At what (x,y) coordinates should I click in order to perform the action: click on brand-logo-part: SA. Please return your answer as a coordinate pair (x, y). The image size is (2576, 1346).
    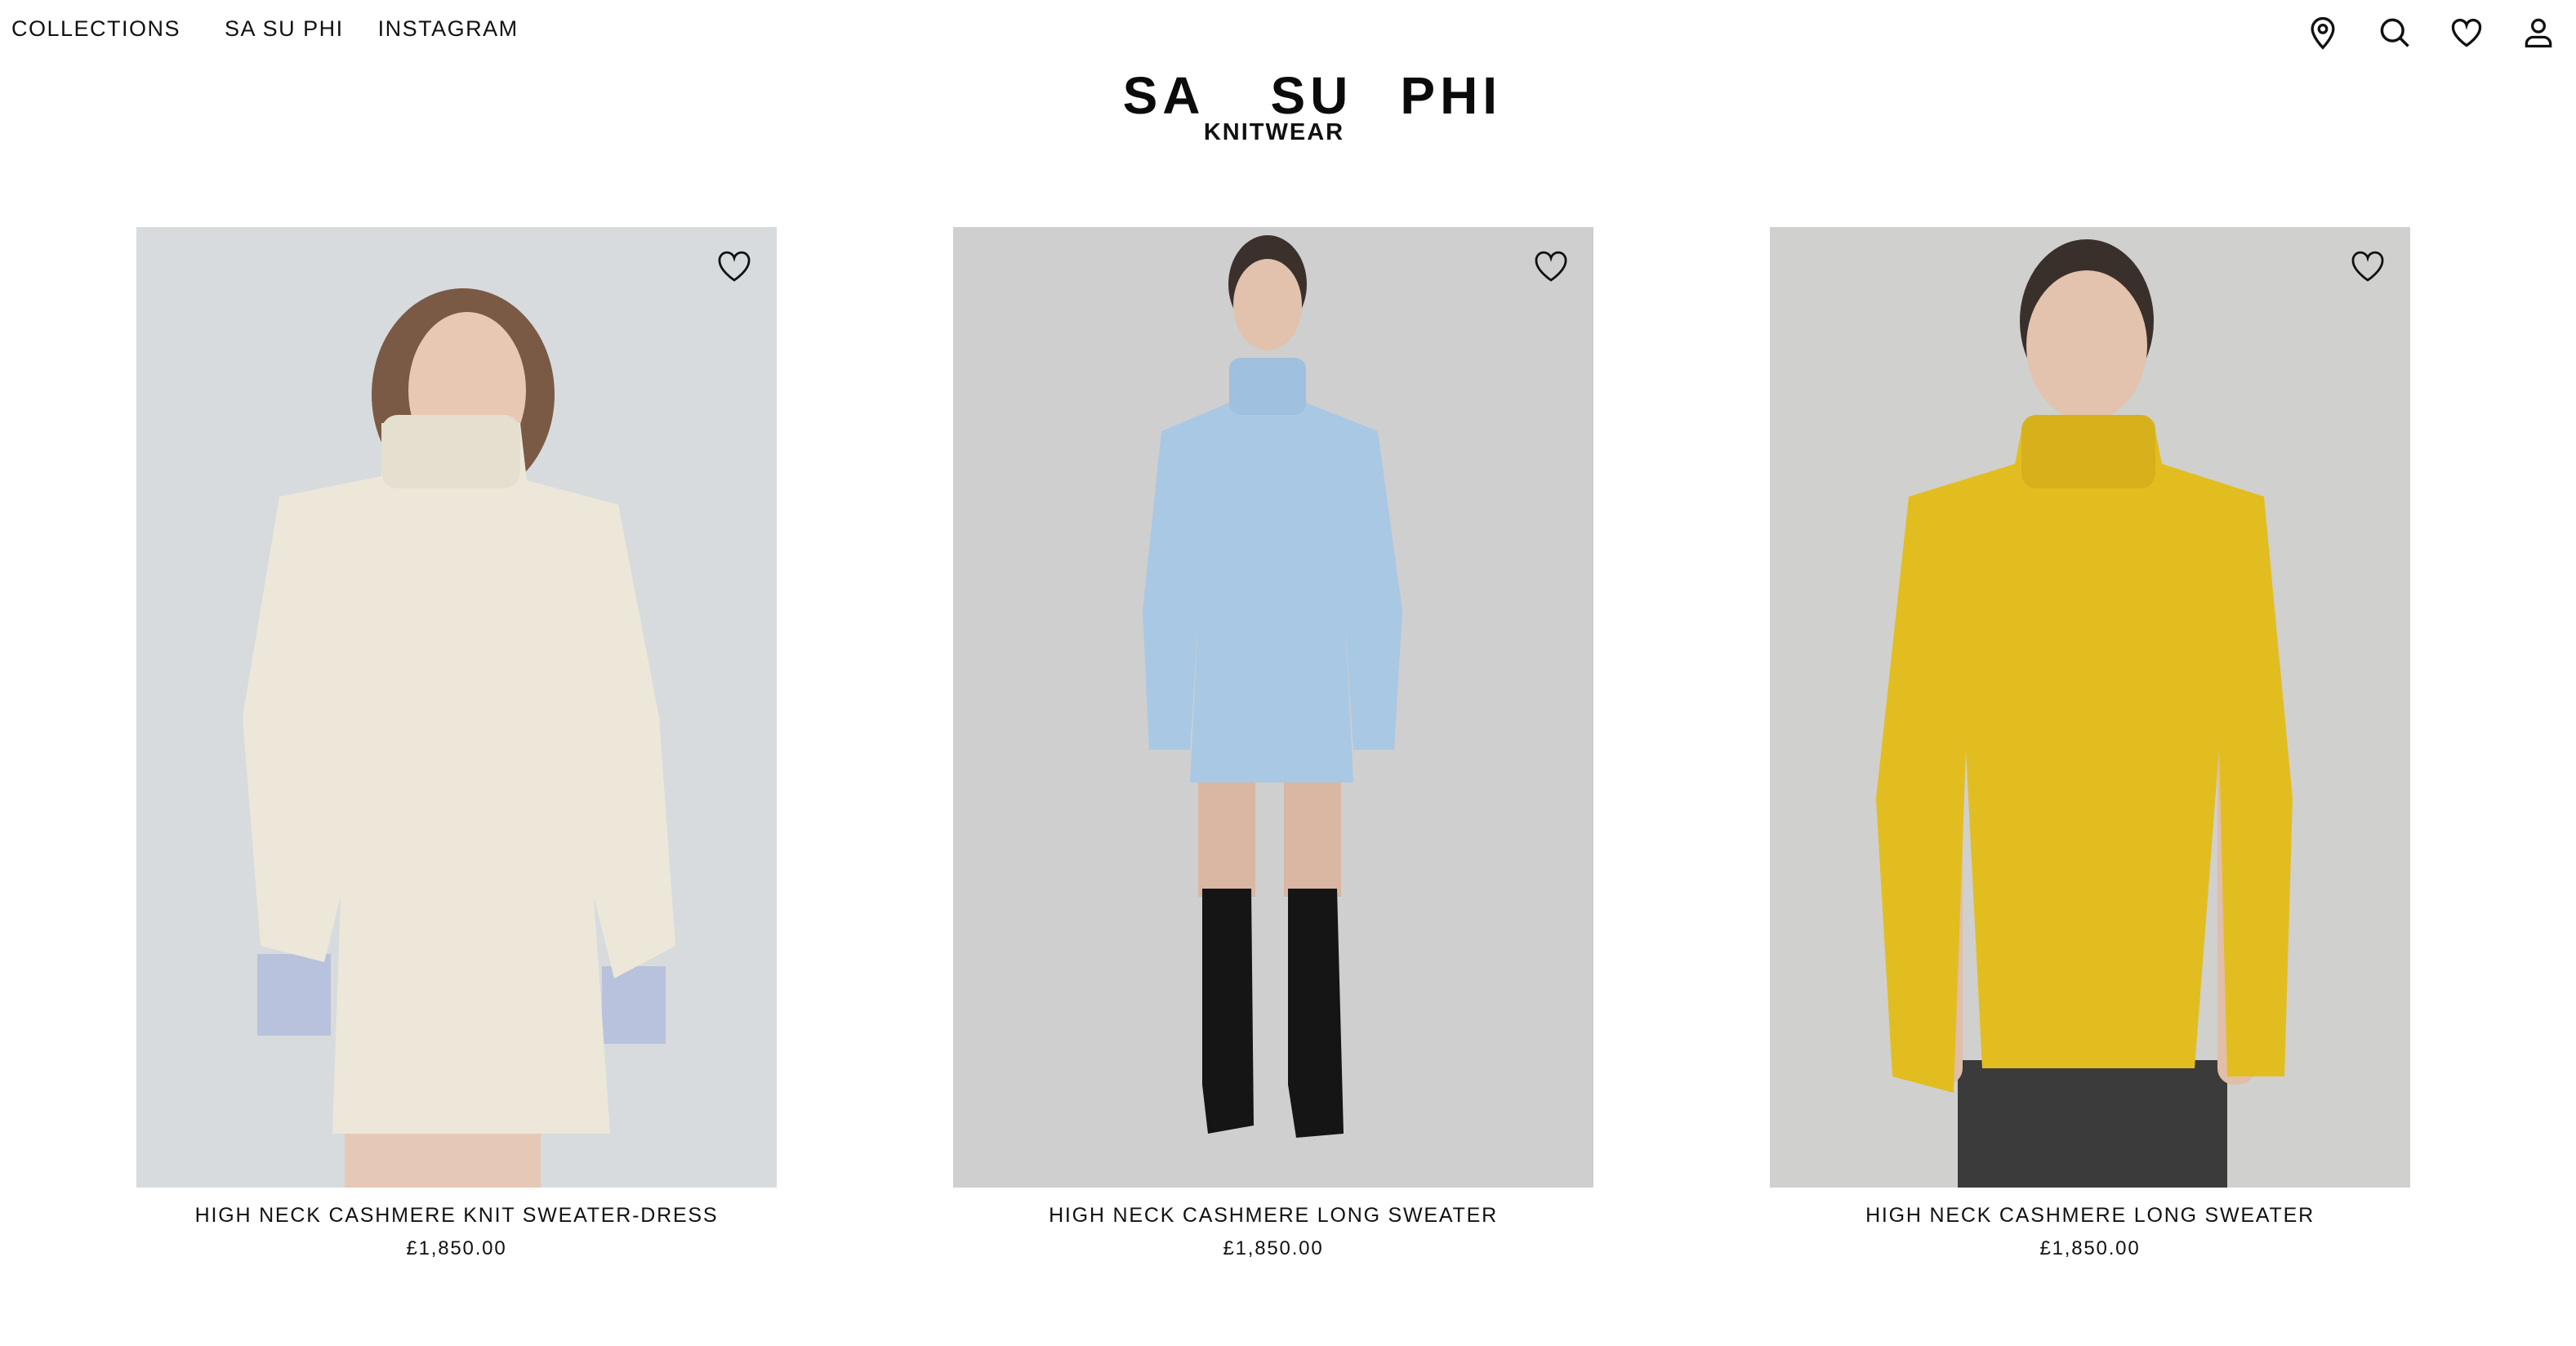
    Looking at the image, I should click on (1164, 96).